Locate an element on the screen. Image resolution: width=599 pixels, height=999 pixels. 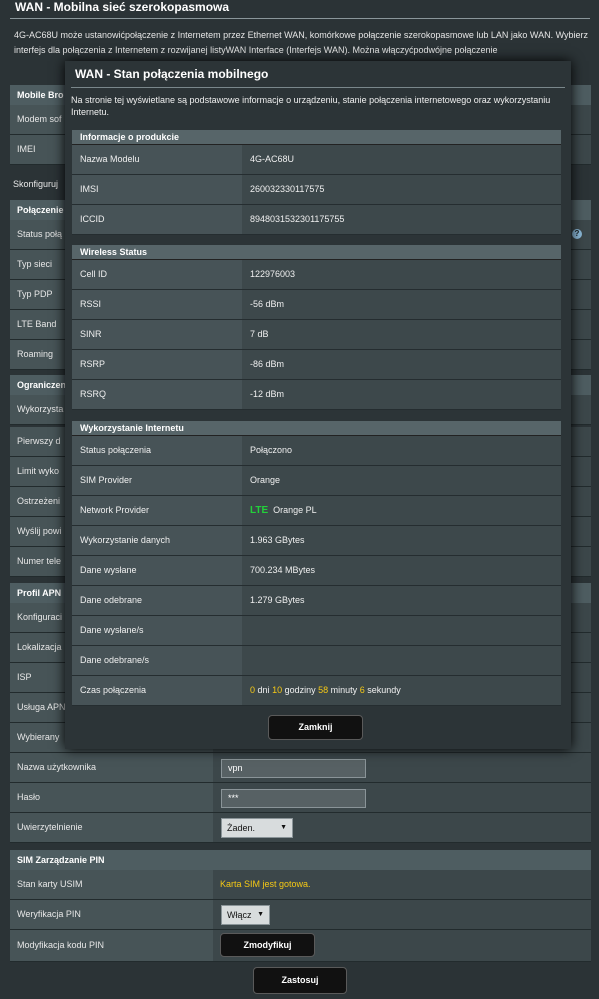
configure-text: Skonfiguruj is located at coordinates (36, 184).